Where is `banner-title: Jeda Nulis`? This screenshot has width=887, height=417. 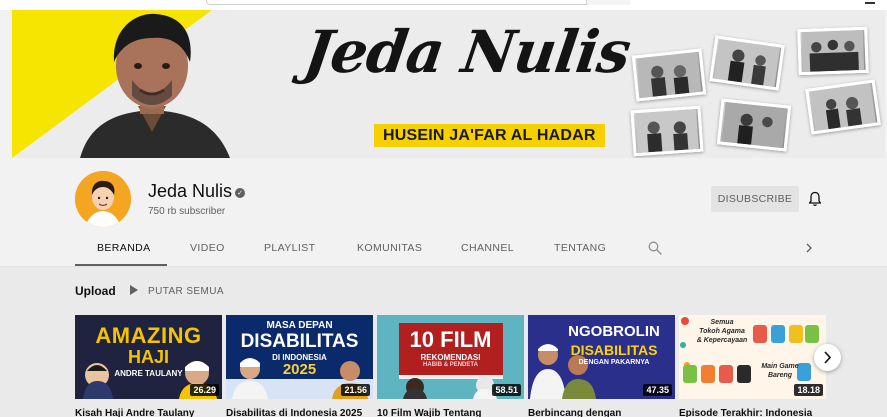
banner-title: Jeda Nulis is located at coordinates (467, 52).